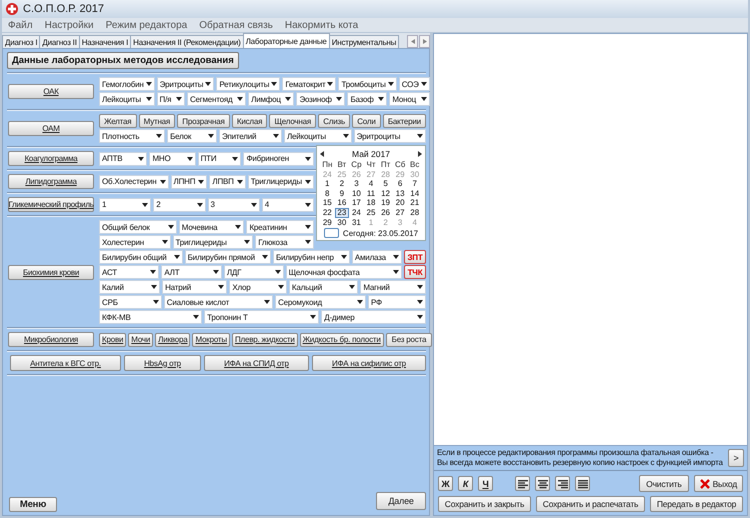 Image resolution: width=750 pixels, height=518 pixels. Describe the element at coordinates (280, 227) in the screenshot. I see `dropdown: Креатинин` at that location.